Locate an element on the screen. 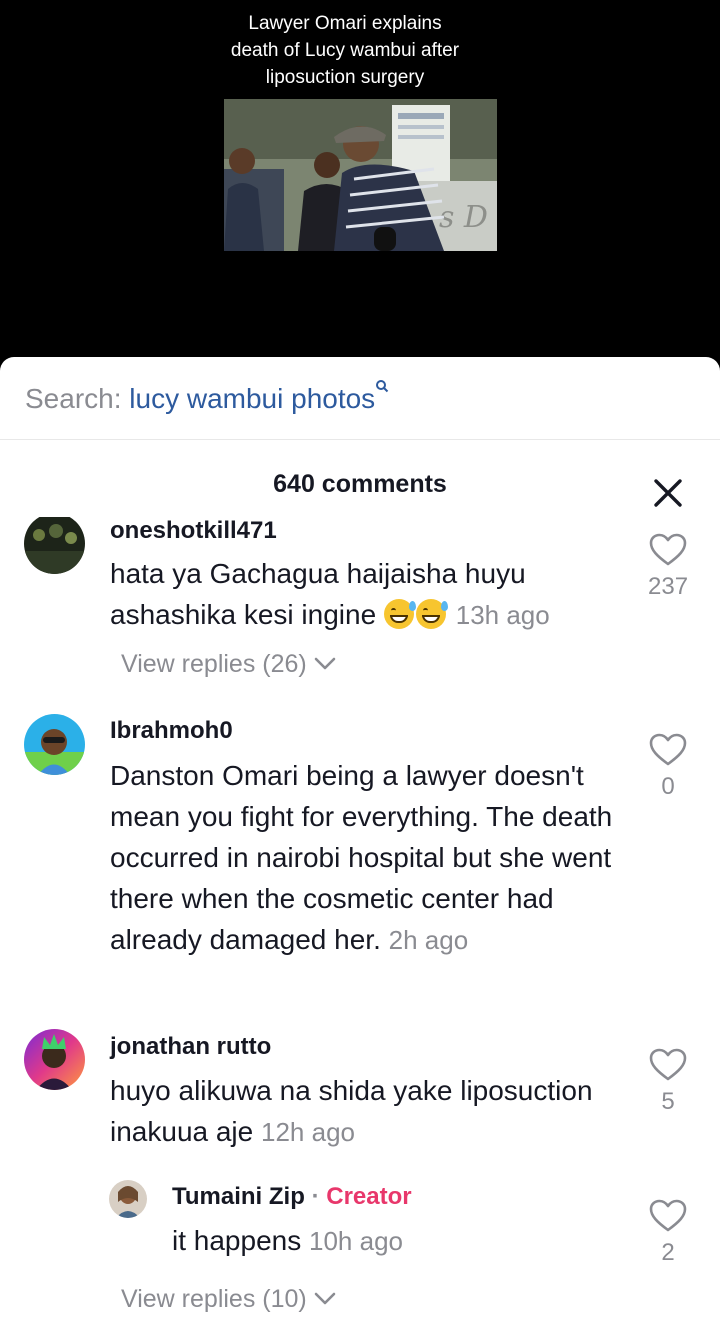 Image resolution: width=720 pixels, height=1333 pixels. view-replies-label: View replies (26) is located at coordinates (214, 664).